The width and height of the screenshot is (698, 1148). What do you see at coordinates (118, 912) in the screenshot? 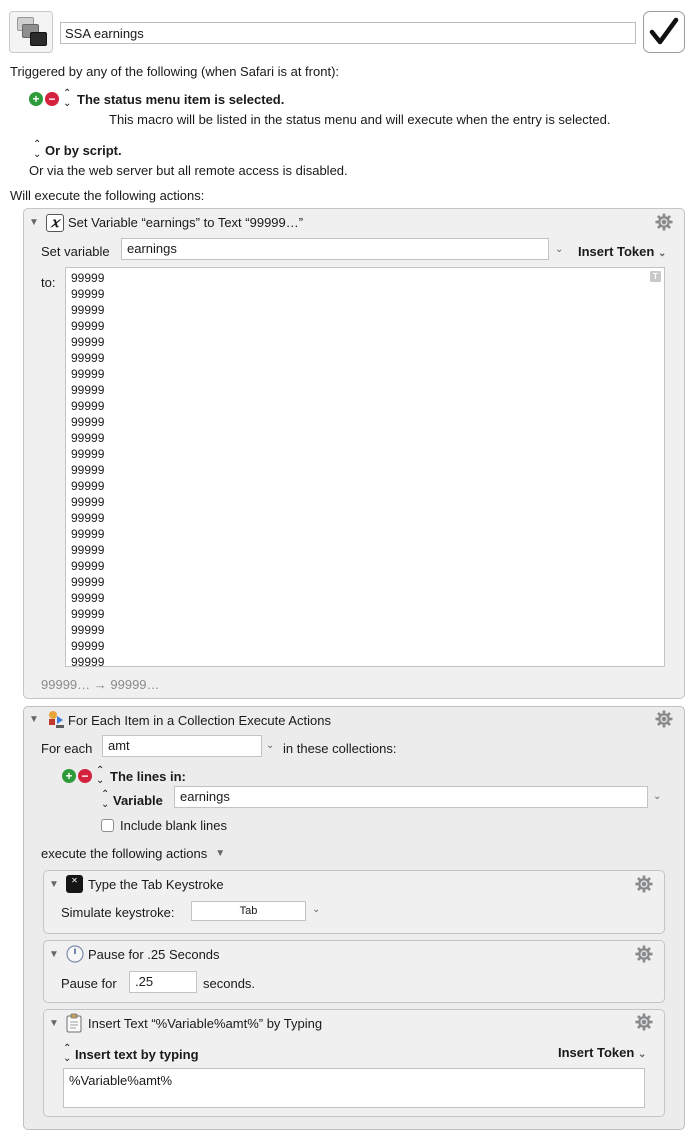
I see `simulate-keystroke-label: Simulate keystroke:` at bounding box center [118, 912].